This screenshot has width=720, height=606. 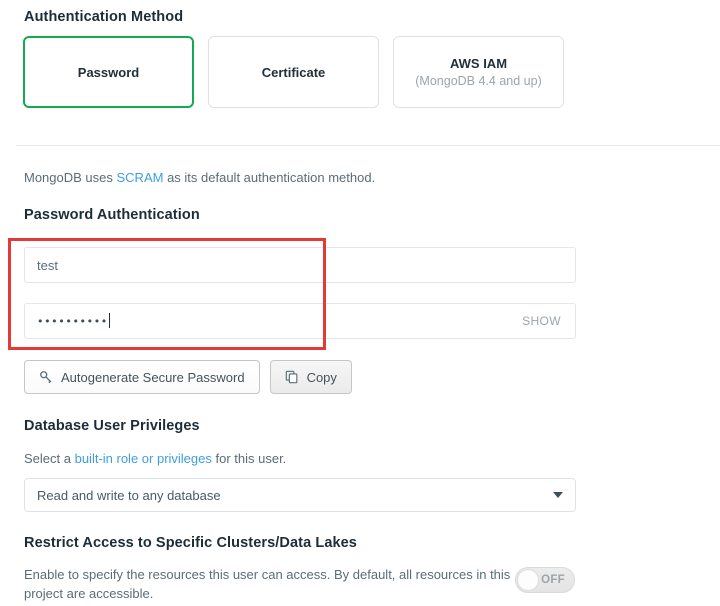 What do you see at coordinates (47, 265) in the screenshot?
I see `username-input-value: test` at bounding box center [47, 265].